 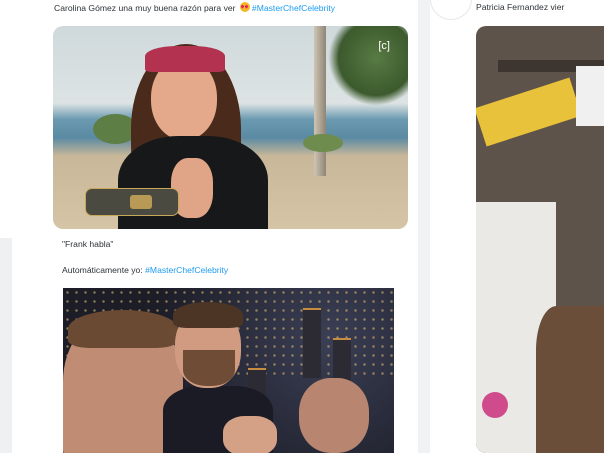 What do you see at coordinates (141, 202) in the screenshot?
I see `masterchef-logo-icon` at bounding box center [141, 202].